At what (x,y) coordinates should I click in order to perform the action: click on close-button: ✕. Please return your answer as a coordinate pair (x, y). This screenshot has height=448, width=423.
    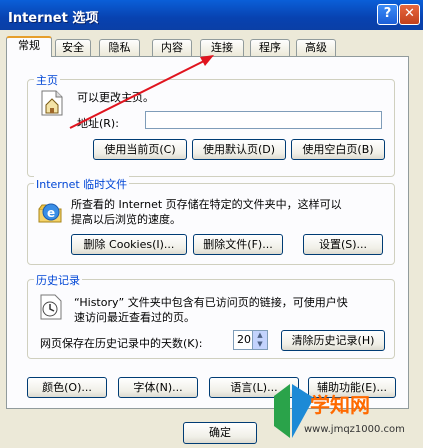
    Looking at the image, I should click on (409, 14).